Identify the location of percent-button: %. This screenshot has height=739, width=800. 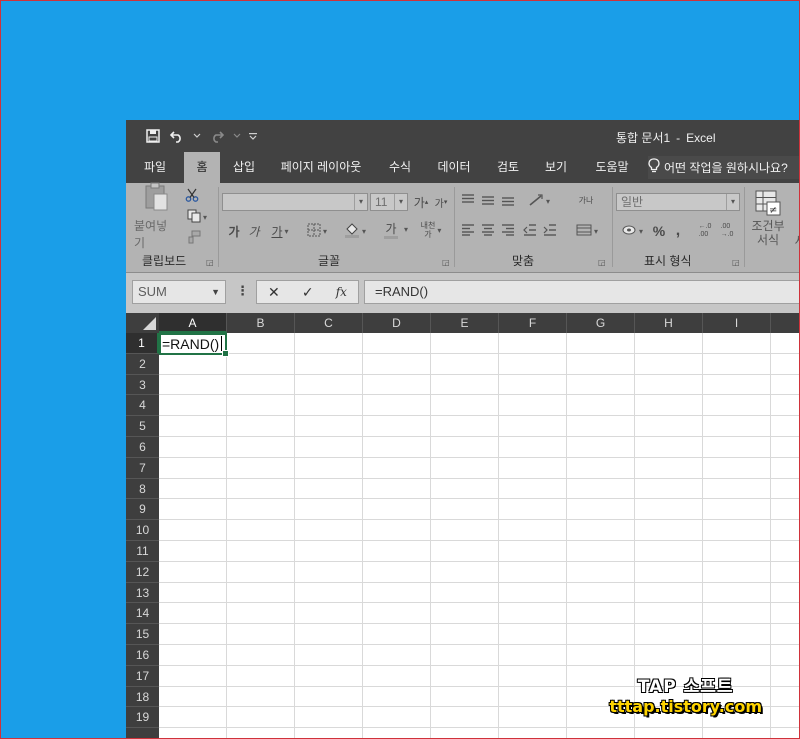
(659, 231).